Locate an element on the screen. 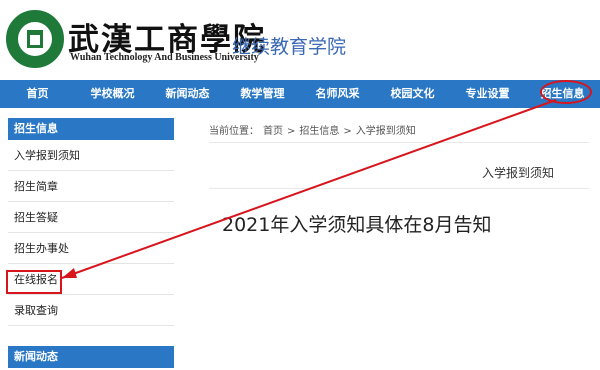  breadcrumb-prefix: 当前位置： is located at coordinates (234, 131).